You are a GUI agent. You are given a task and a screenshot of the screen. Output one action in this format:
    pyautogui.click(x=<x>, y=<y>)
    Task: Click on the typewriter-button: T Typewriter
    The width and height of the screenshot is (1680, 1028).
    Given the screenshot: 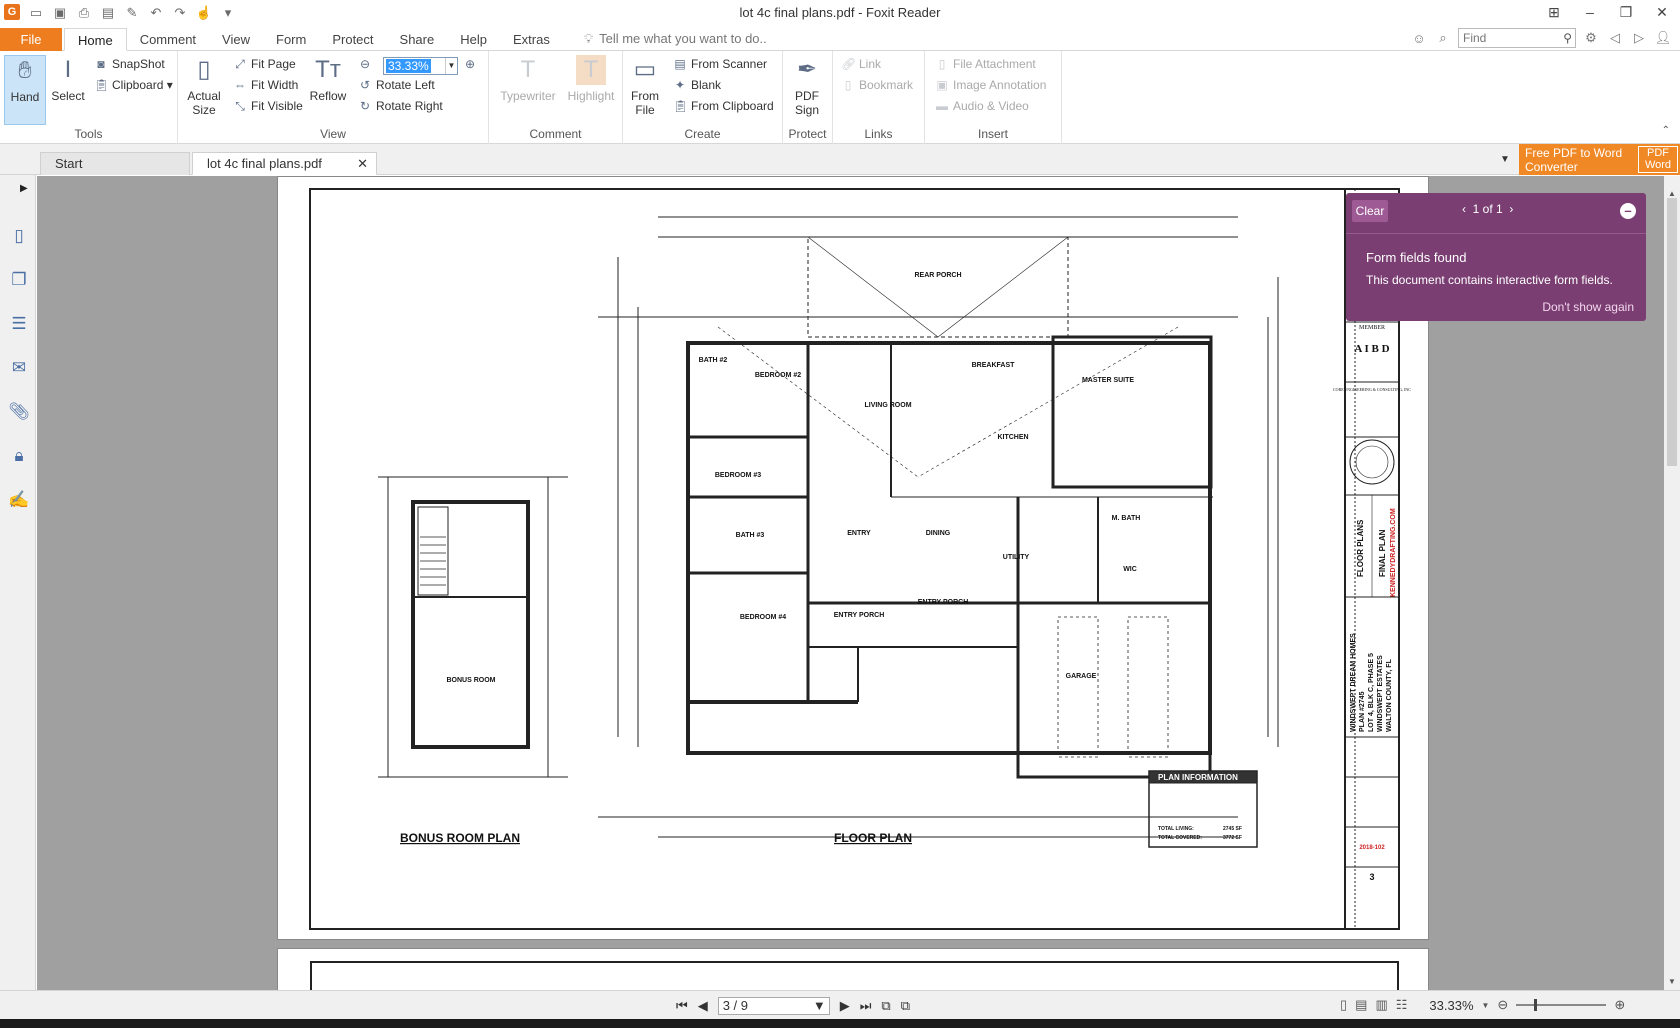 What is the action you would take?
    pyautogui.click(x=528, y=79)
    